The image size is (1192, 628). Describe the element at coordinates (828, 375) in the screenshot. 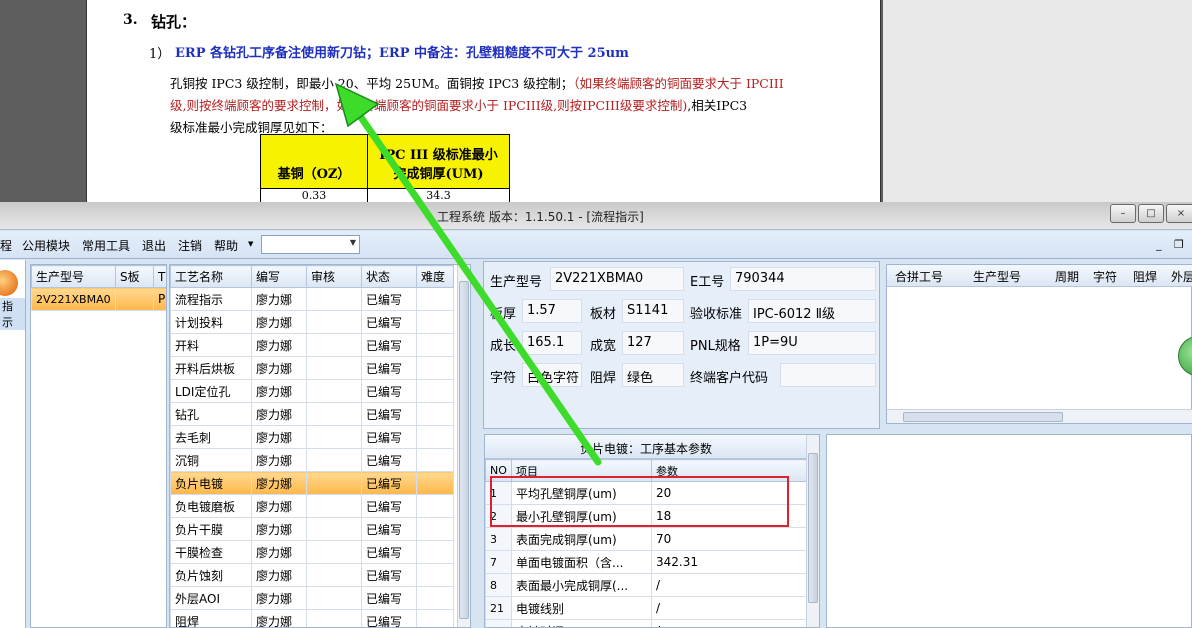

I see `field-customer-code` at that location.